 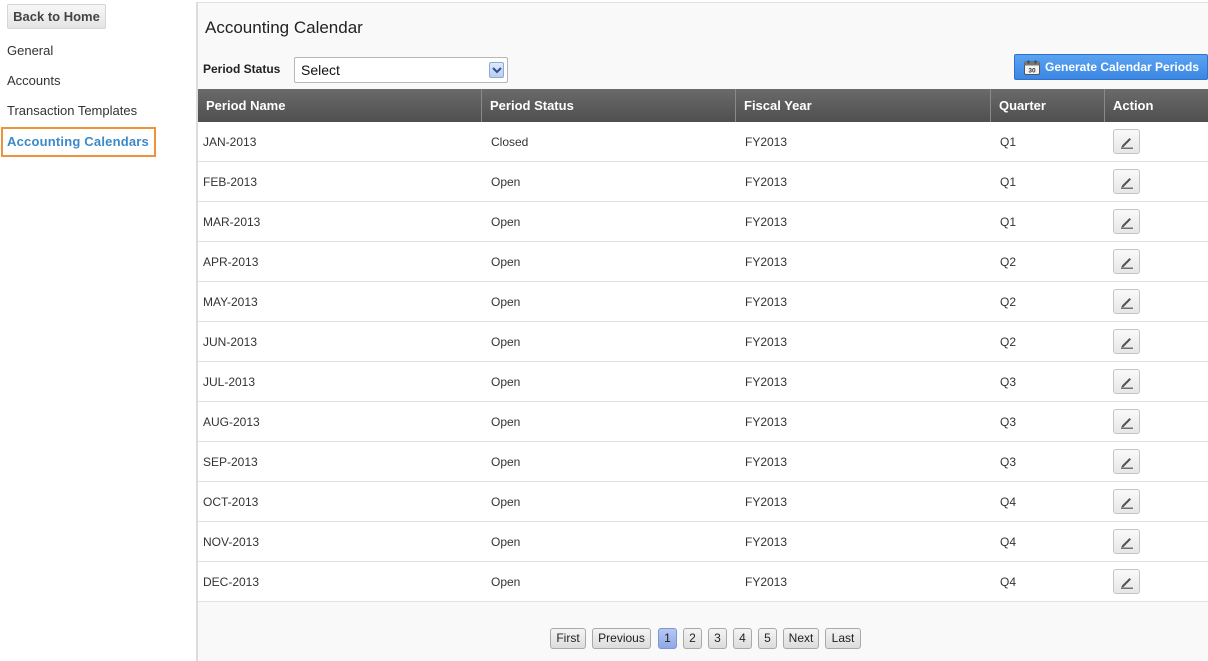 I want to click on cell-period-name: OCT-2013, so click(x=231, y=502).